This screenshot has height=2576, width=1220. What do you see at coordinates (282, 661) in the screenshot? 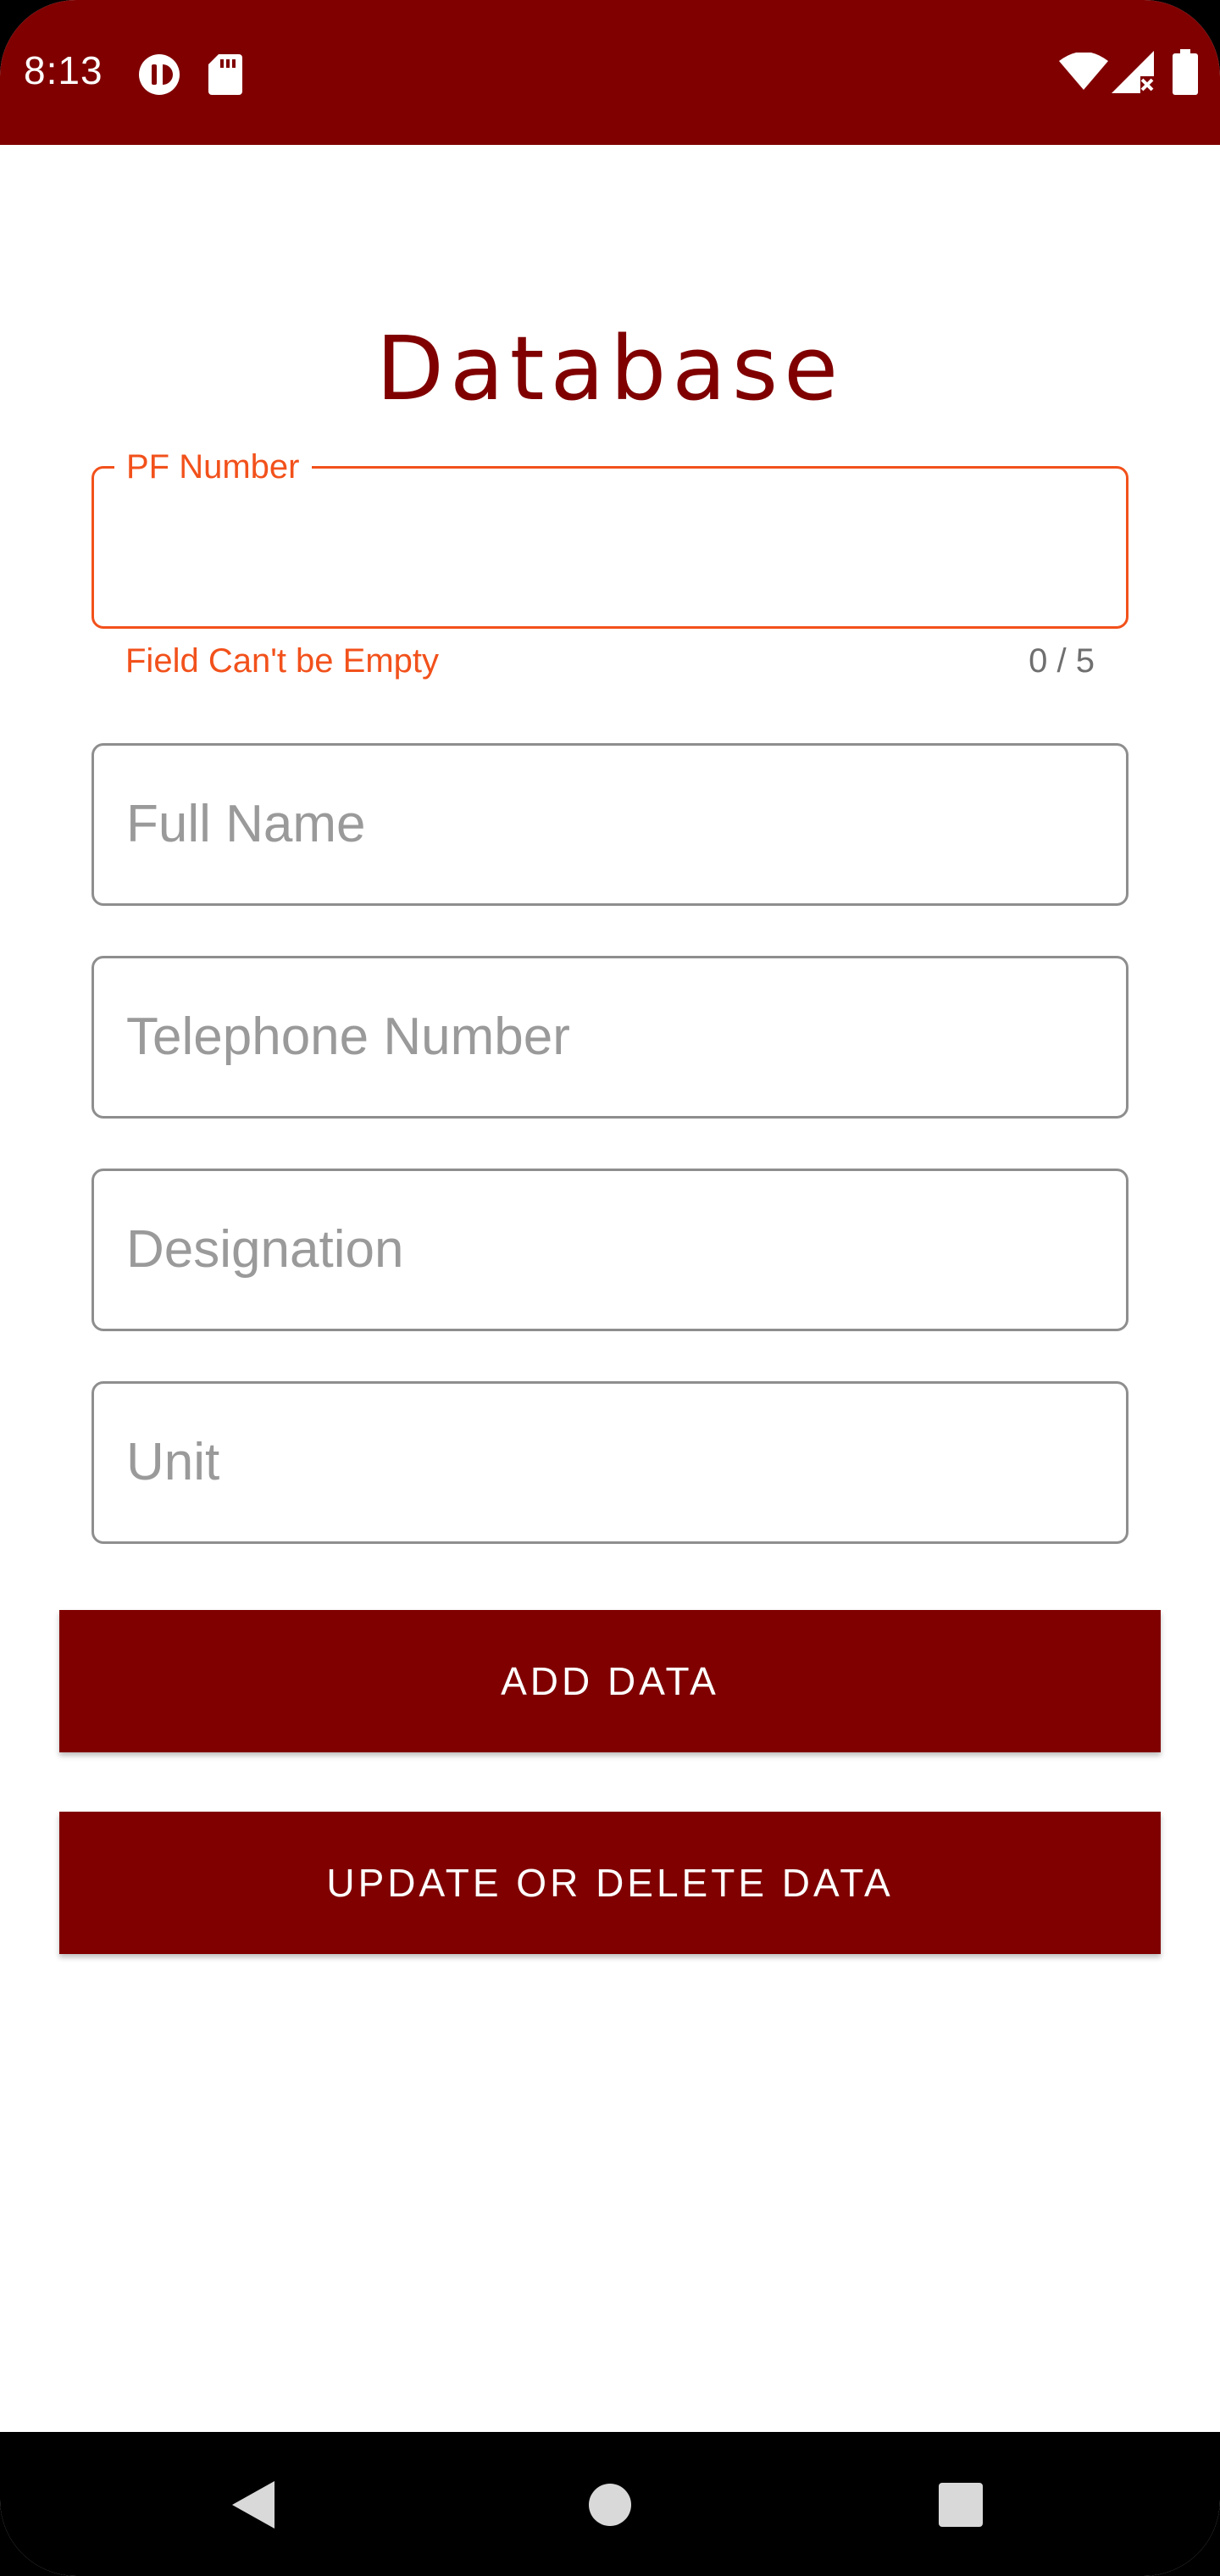
I see `pf-number-error-text: Field Can't be Empty` at bounding box center [282, 661].